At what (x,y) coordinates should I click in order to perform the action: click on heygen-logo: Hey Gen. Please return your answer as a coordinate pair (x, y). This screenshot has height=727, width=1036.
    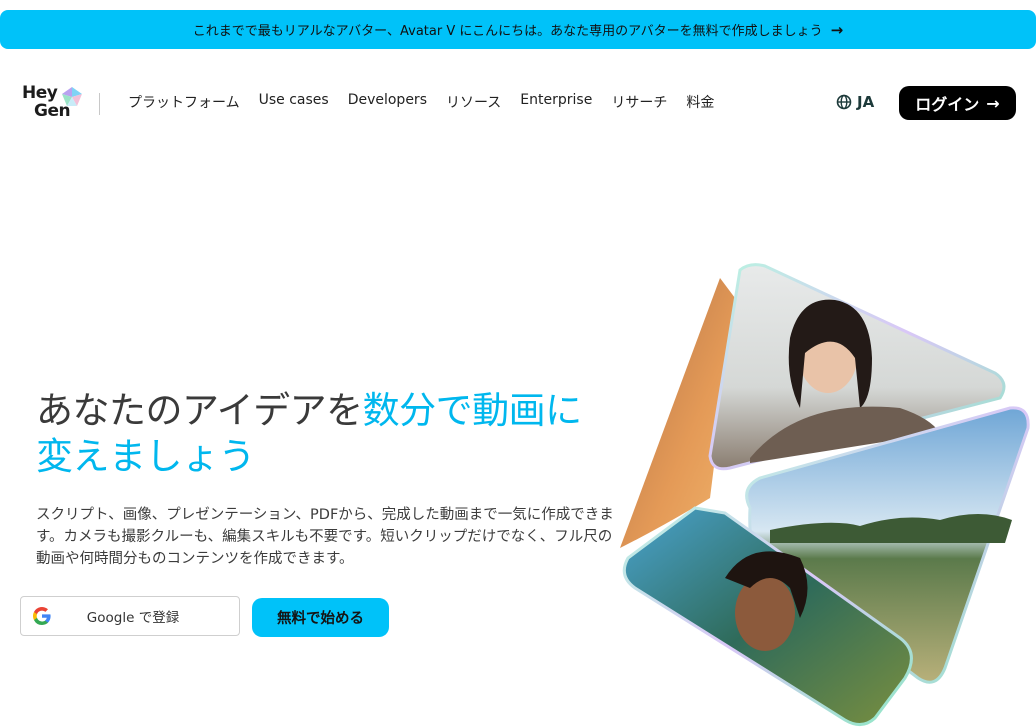
    Looking at the image, I should click on (54, 103).